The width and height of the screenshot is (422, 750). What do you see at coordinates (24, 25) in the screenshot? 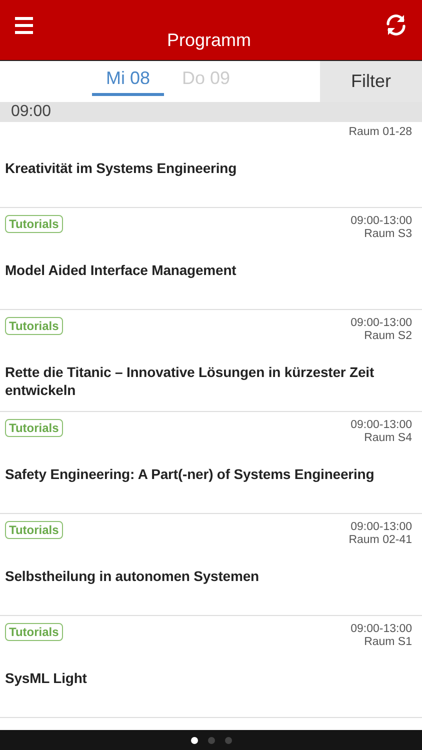
I see `menu-icon` at bounding box center [24, 25].